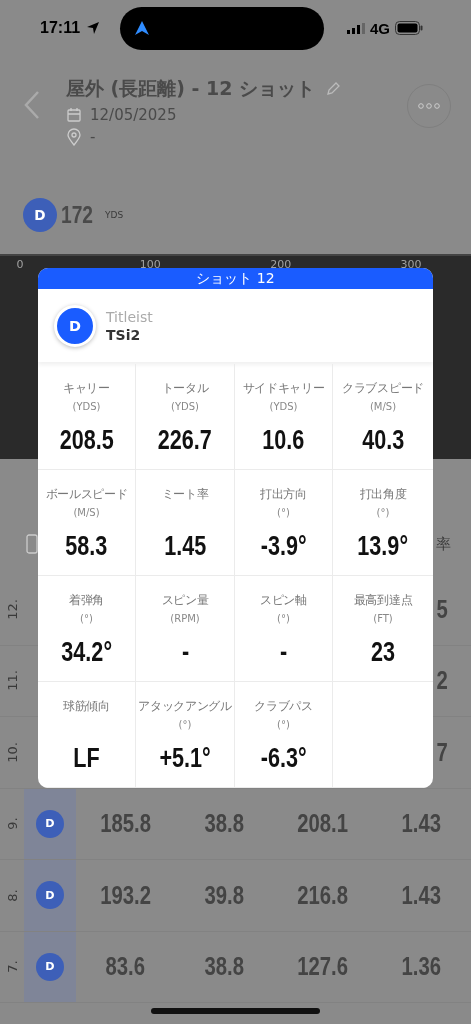 The image size is (471, 1024). What do you see at coordinates (185, 546) in the screenshot?
I see `metric-value: 1.45` at bounding box center [185, 546].